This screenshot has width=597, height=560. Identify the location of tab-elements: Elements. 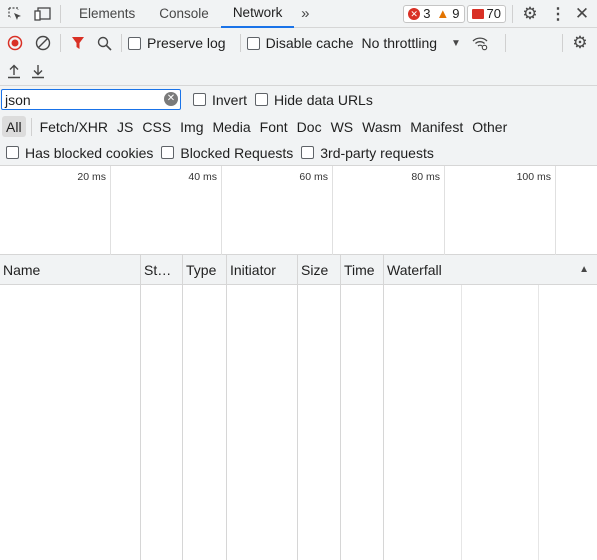
(107, 14).